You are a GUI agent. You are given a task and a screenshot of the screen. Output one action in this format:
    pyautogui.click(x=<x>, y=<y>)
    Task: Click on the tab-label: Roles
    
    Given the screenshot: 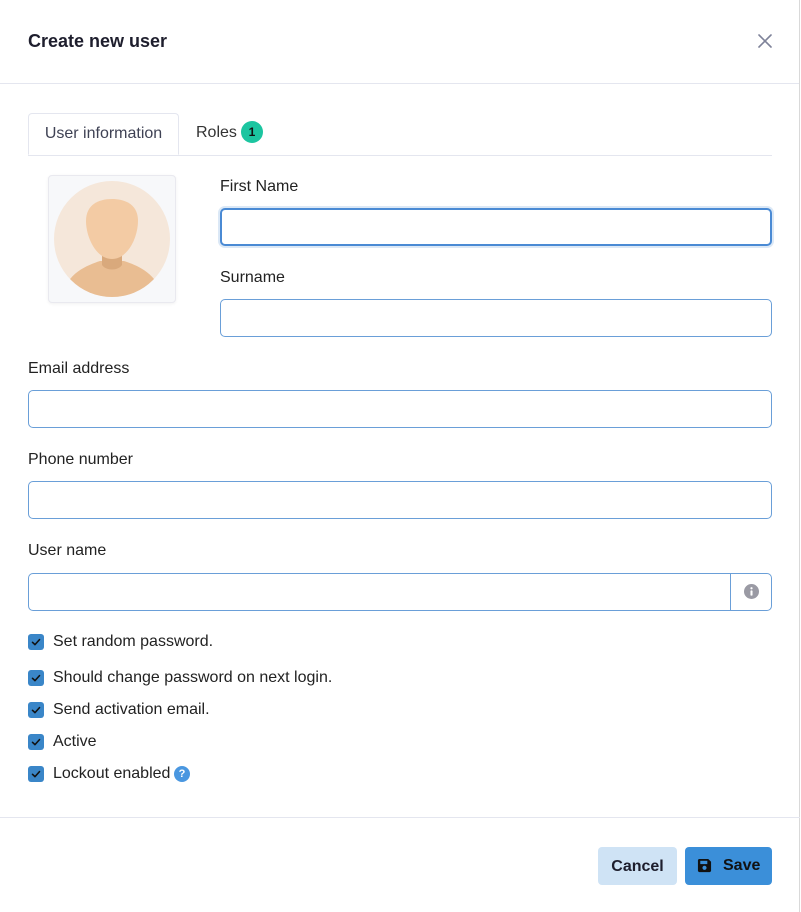 What is the action you would take?
    pyautogui.click(x=216, y=132)
    